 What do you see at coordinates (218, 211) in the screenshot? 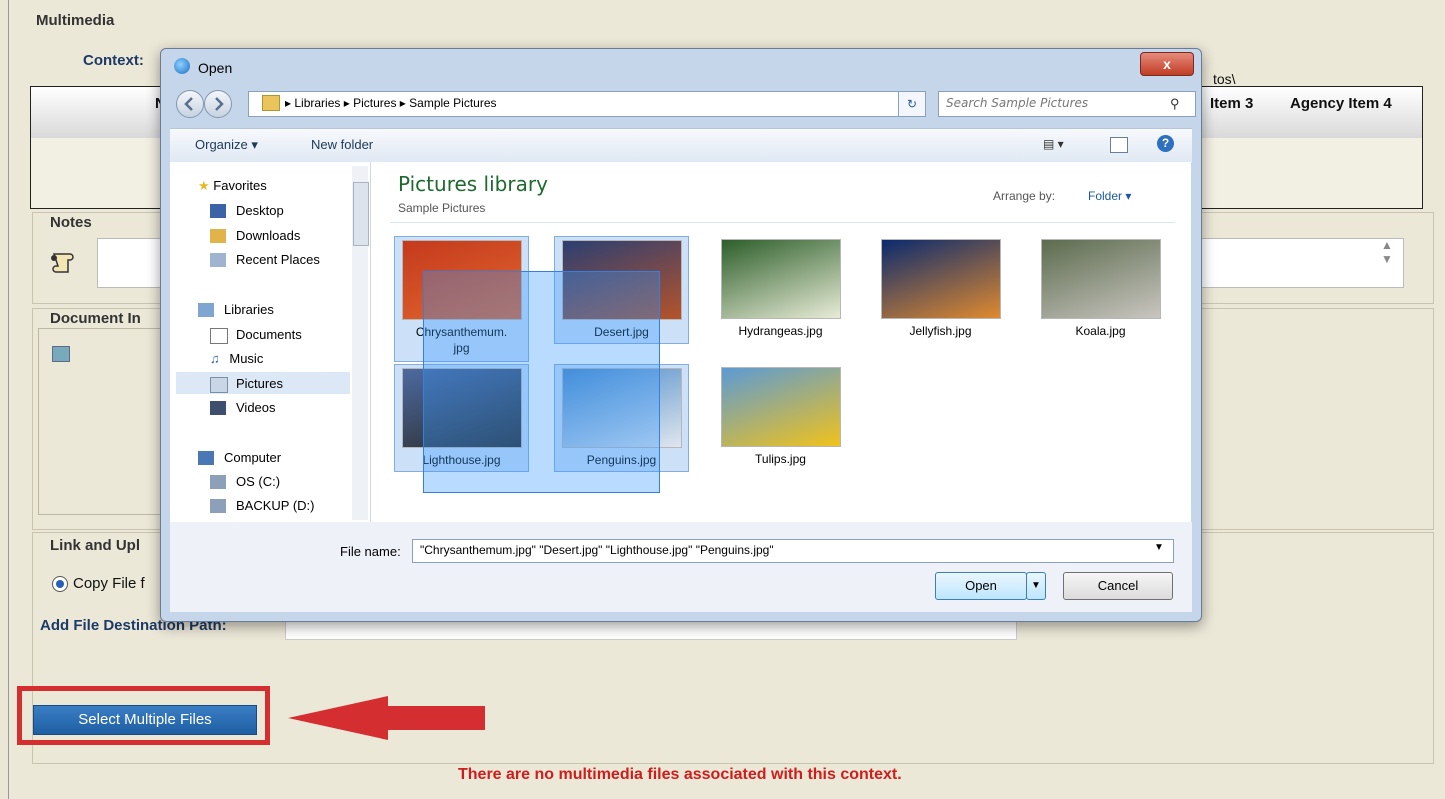
I see `desktop-icon` at bounding box center [218, 211].